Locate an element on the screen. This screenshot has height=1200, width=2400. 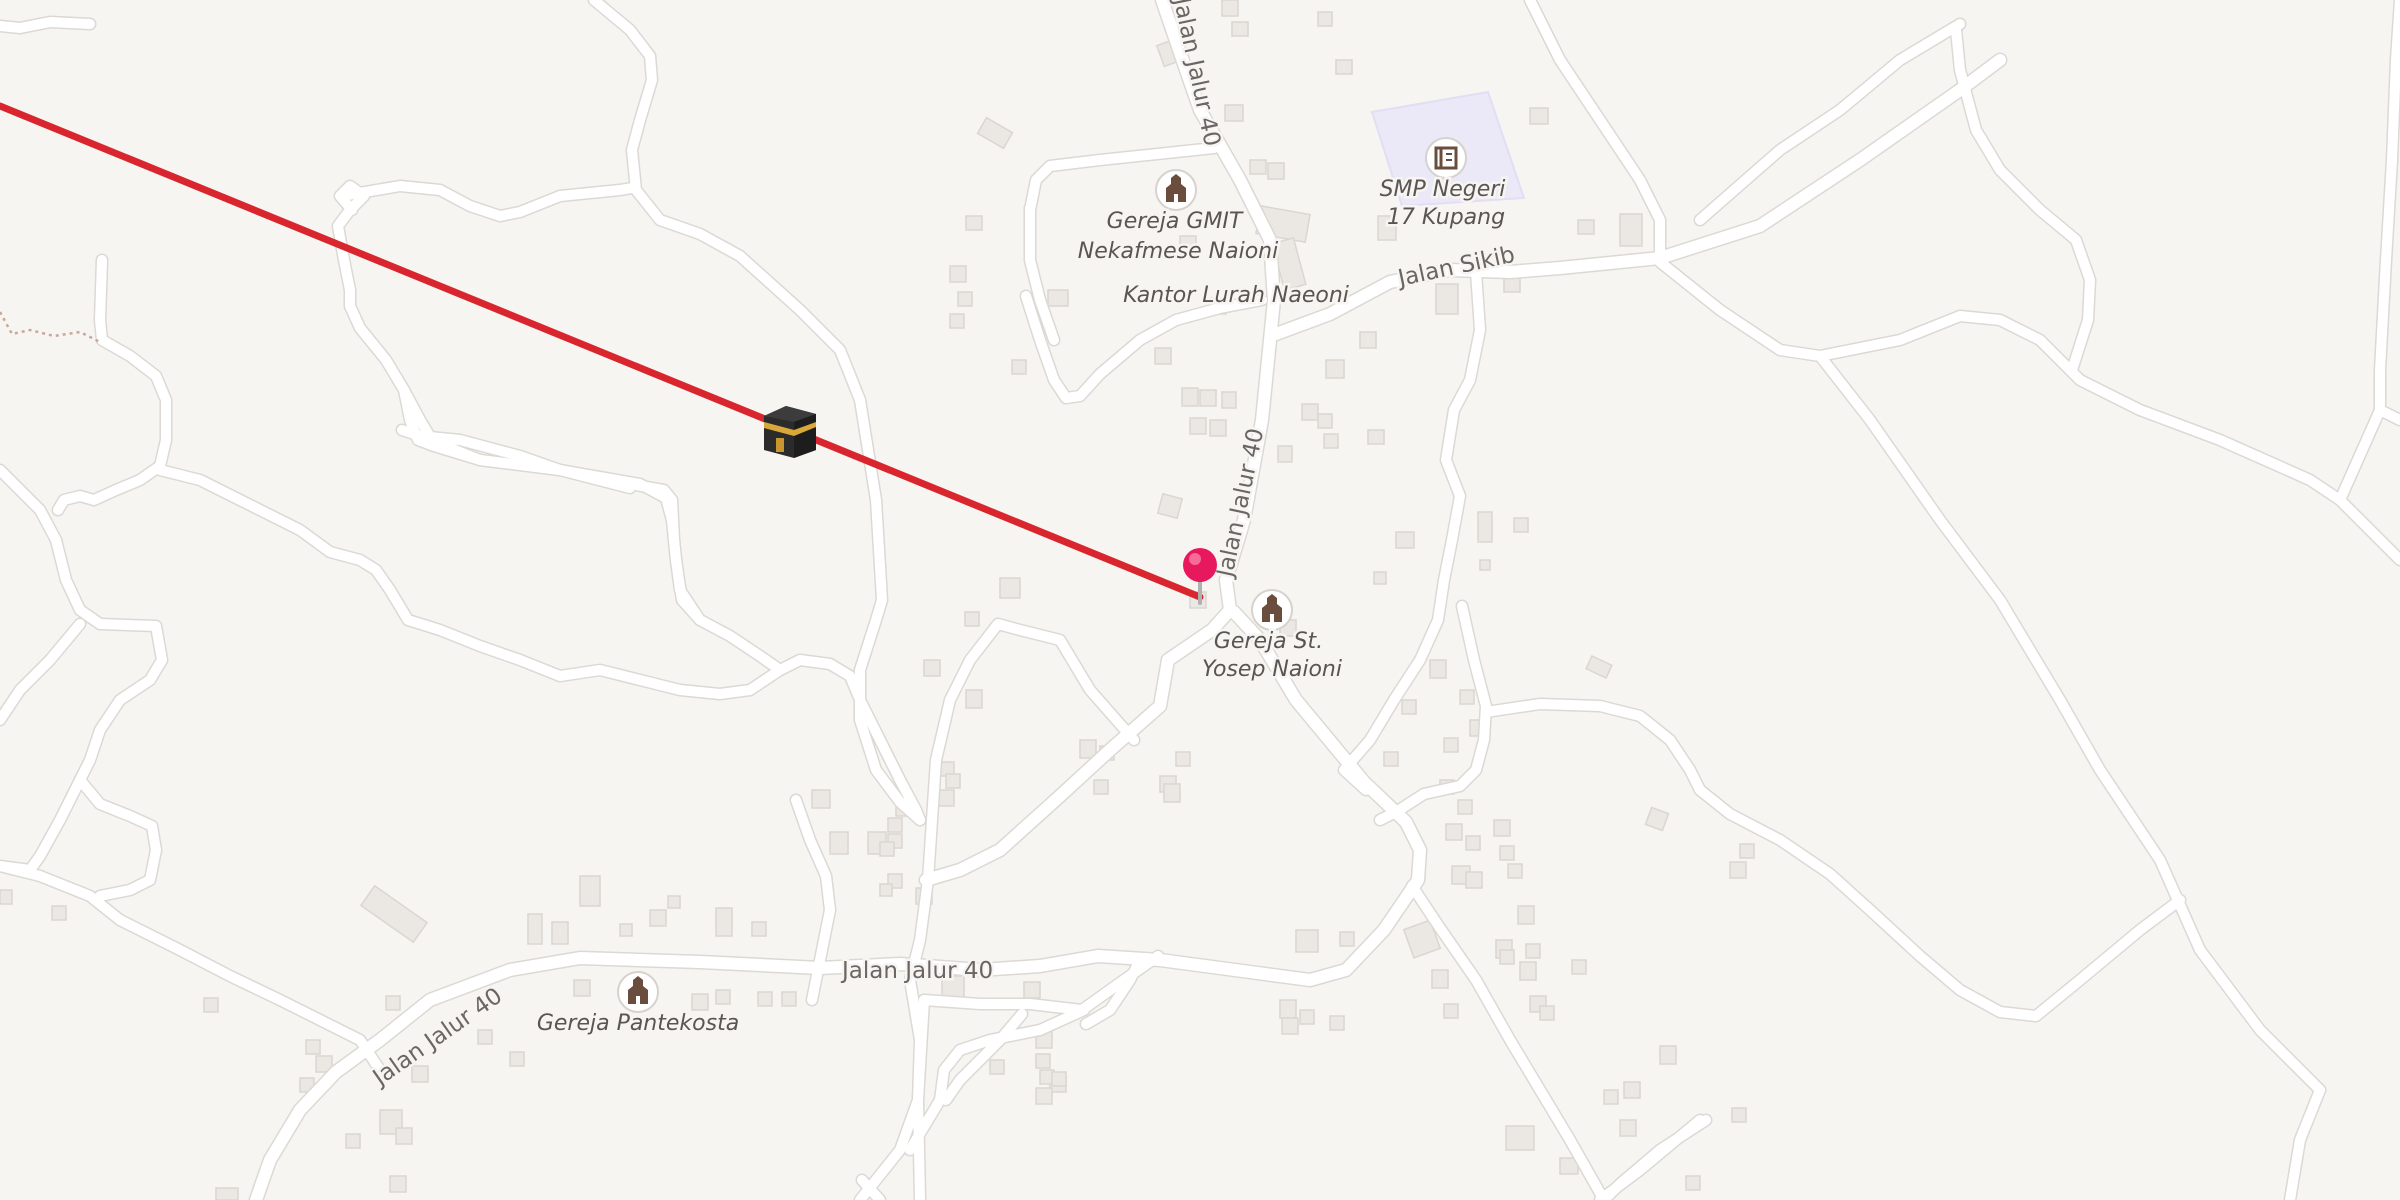
poi-label-kantor-lurah: Kantor Lurah Naeoni is located at coordinates (1236, 296).